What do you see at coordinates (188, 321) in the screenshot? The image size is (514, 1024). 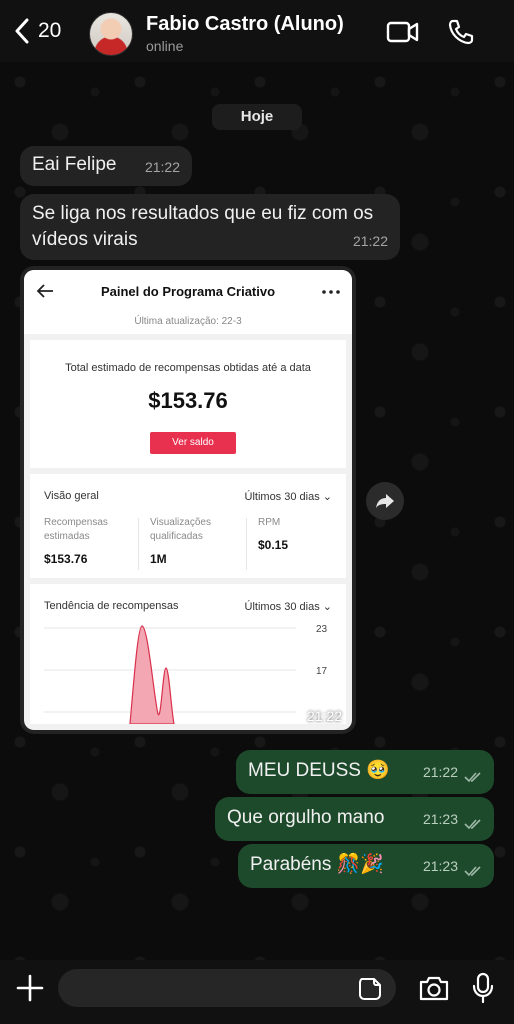 I see `last-updated: Última atualização: 22-3` at bounding box center [188, 321].